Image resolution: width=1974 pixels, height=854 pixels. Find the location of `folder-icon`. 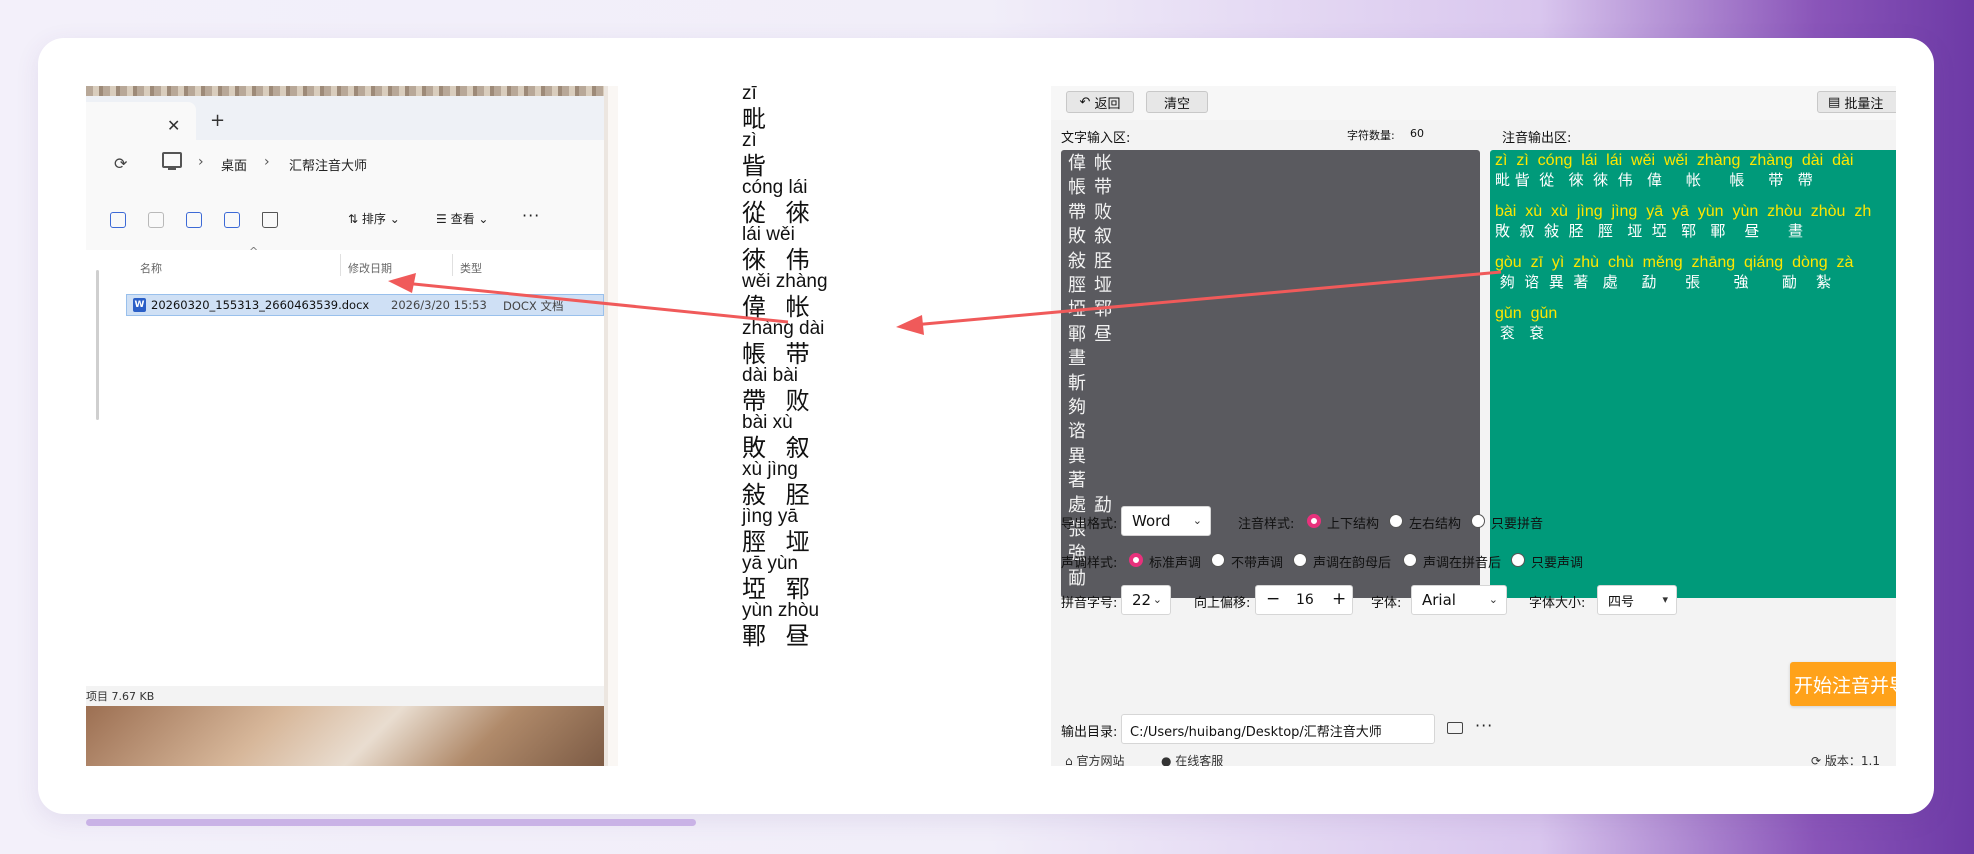

folder-icon is located at coordinates (1455, 728).